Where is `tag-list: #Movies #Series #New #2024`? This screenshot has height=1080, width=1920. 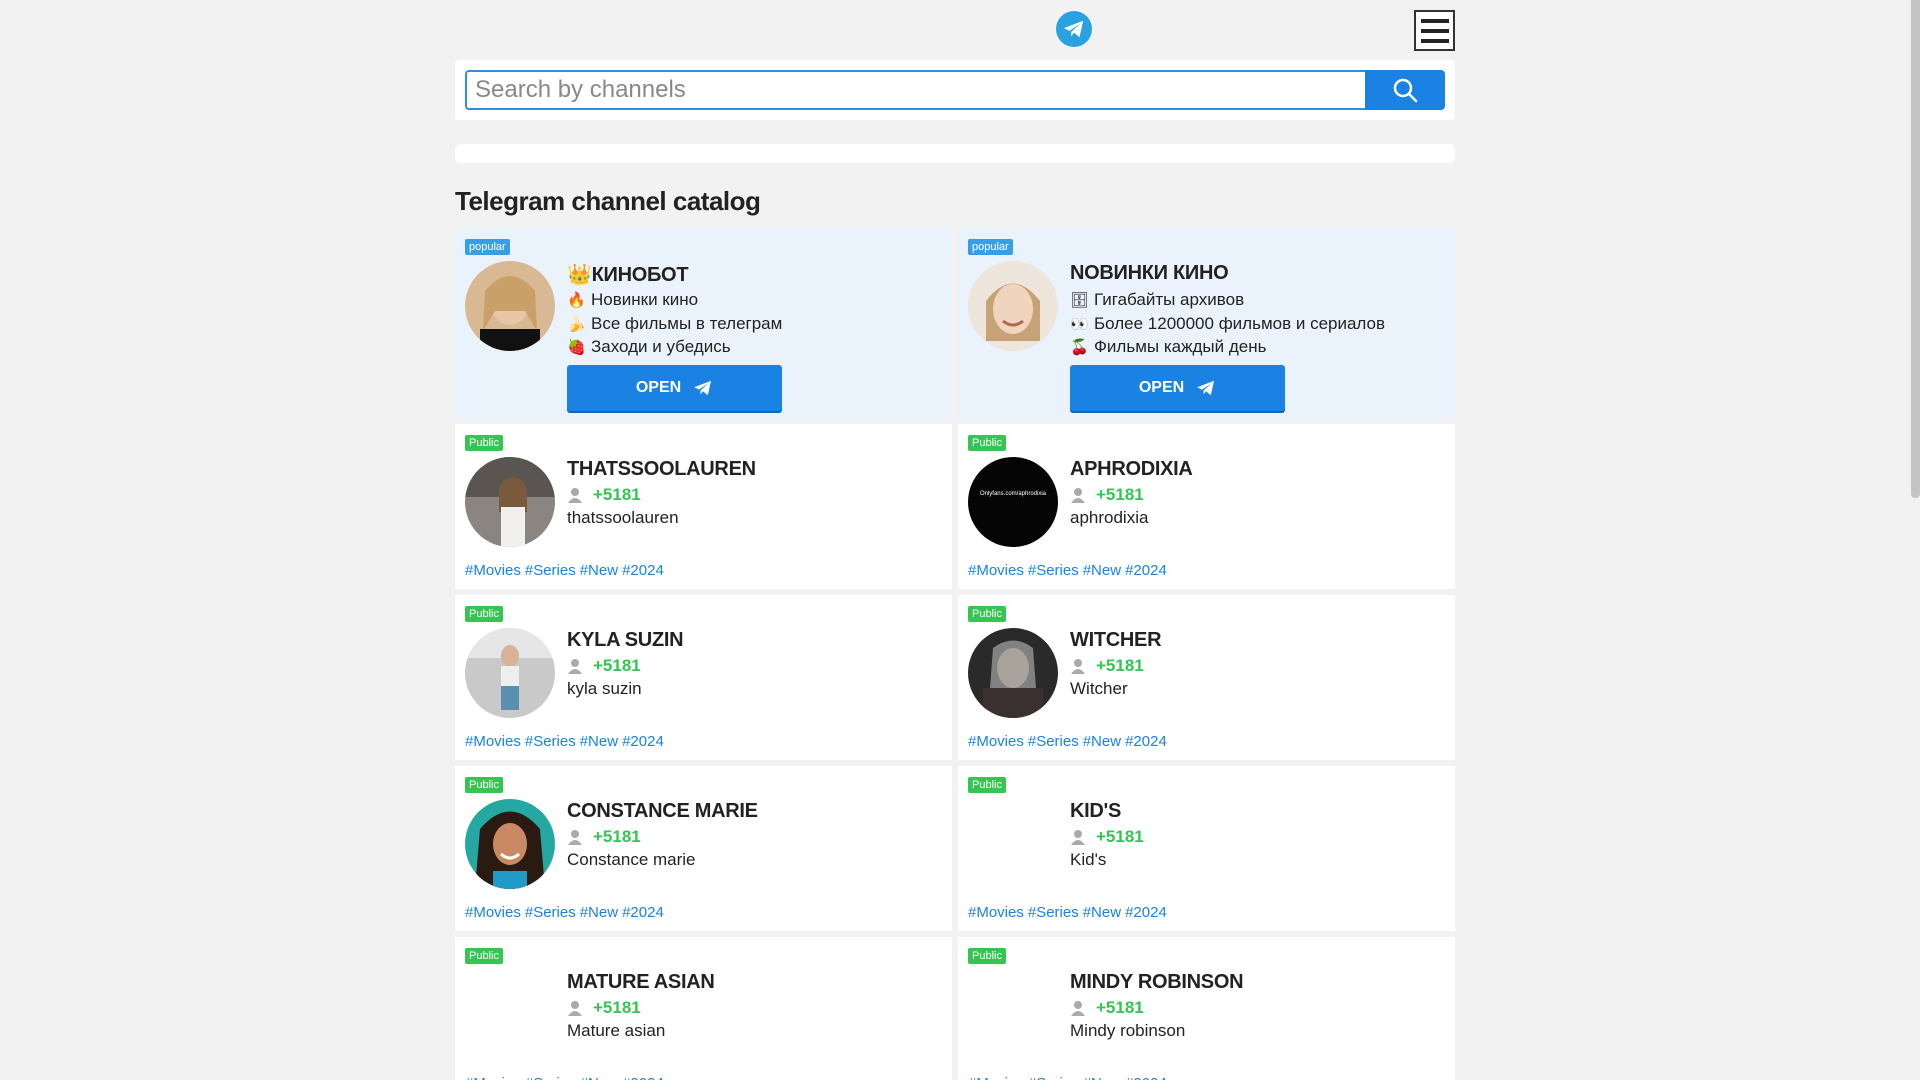
tag-list: #Movies #Series #New #2024 is located at coordinates (564, 1077).